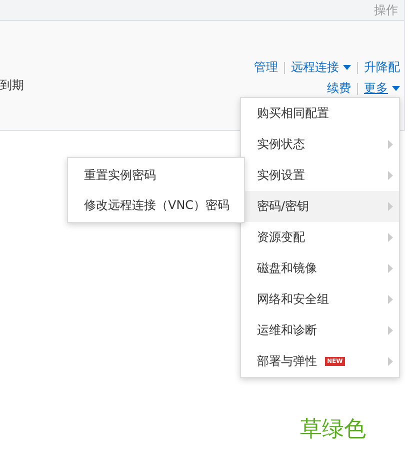  What do you see at coordinates (382, 67) in the screenshot?
I see `action-link: 升降配` at bounding box center [382, 67].